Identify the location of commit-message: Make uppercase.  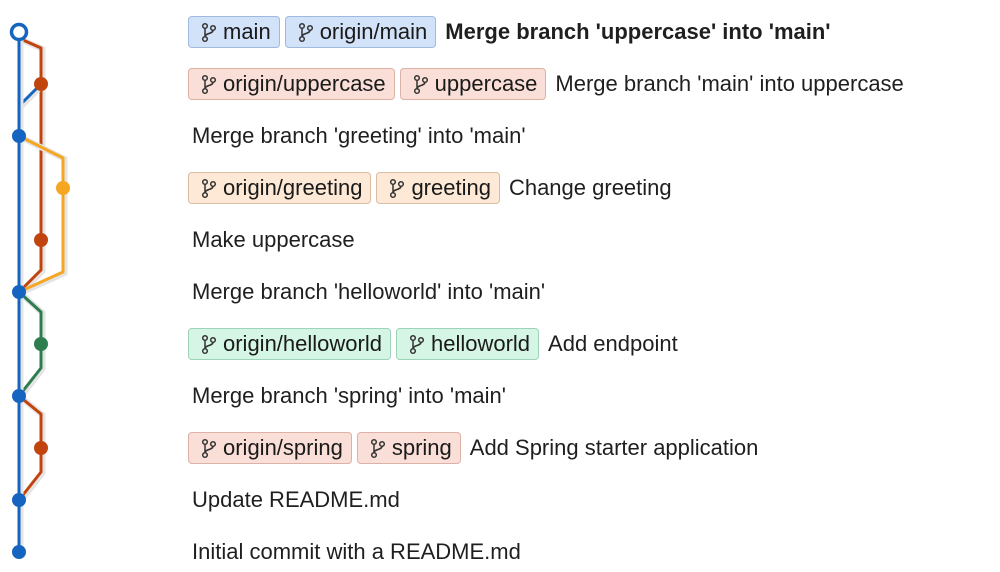
(273, 239).